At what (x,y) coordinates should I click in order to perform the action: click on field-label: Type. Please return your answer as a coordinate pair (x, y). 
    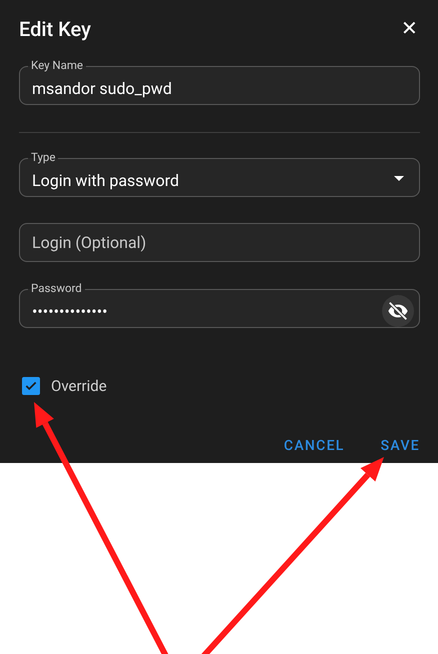
    Looking at the image, I should click on (43, 157).